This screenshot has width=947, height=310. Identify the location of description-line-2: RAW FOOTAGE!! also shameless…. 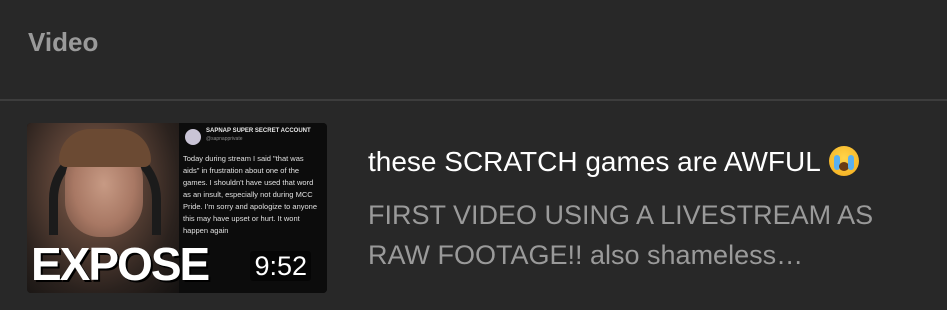
(586, 255).